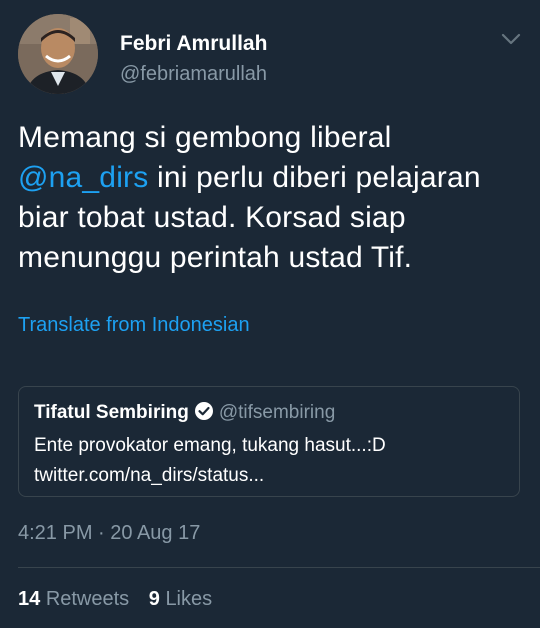 The height and width of the screenshot is (628, 540). I want to click on author-handle: @febriamarullah, so click(193, 74).